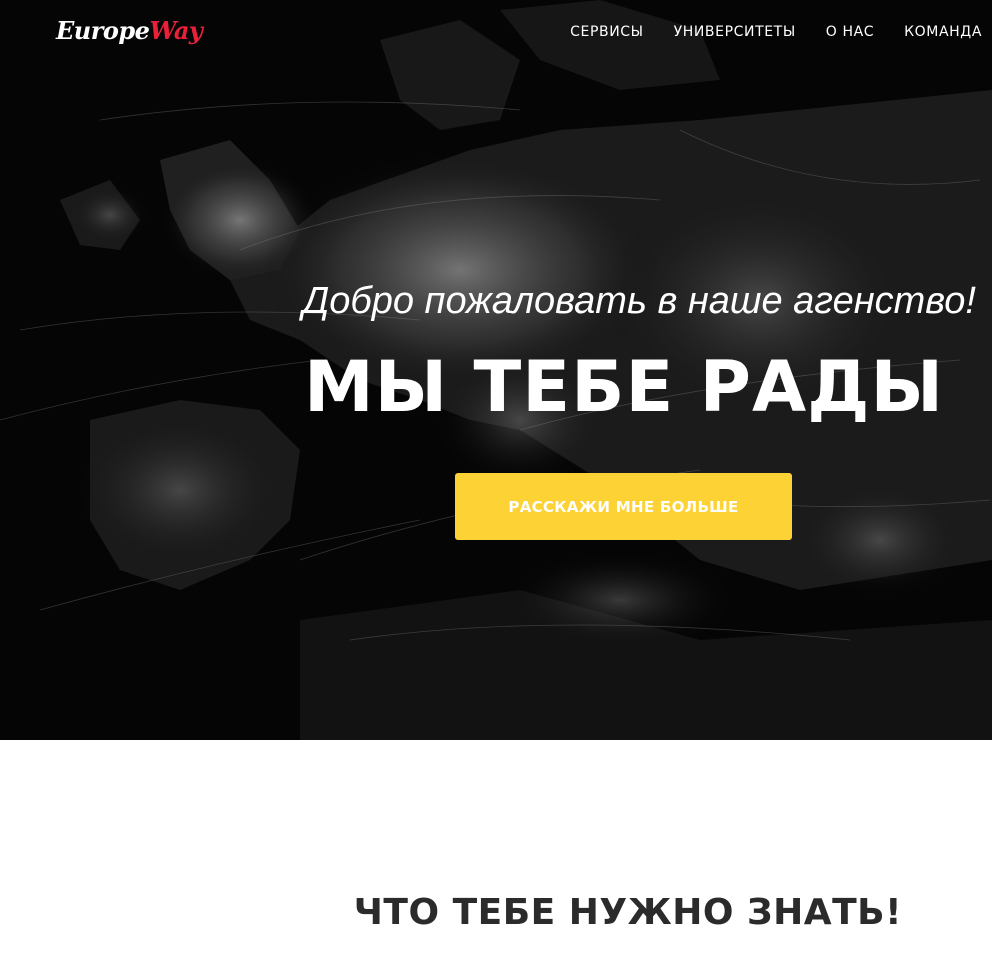 The image size is (992, 976). Describe the element at coordinates (103, 30) in the screenshot. I see `logo-text-europe: Europe` at that location.